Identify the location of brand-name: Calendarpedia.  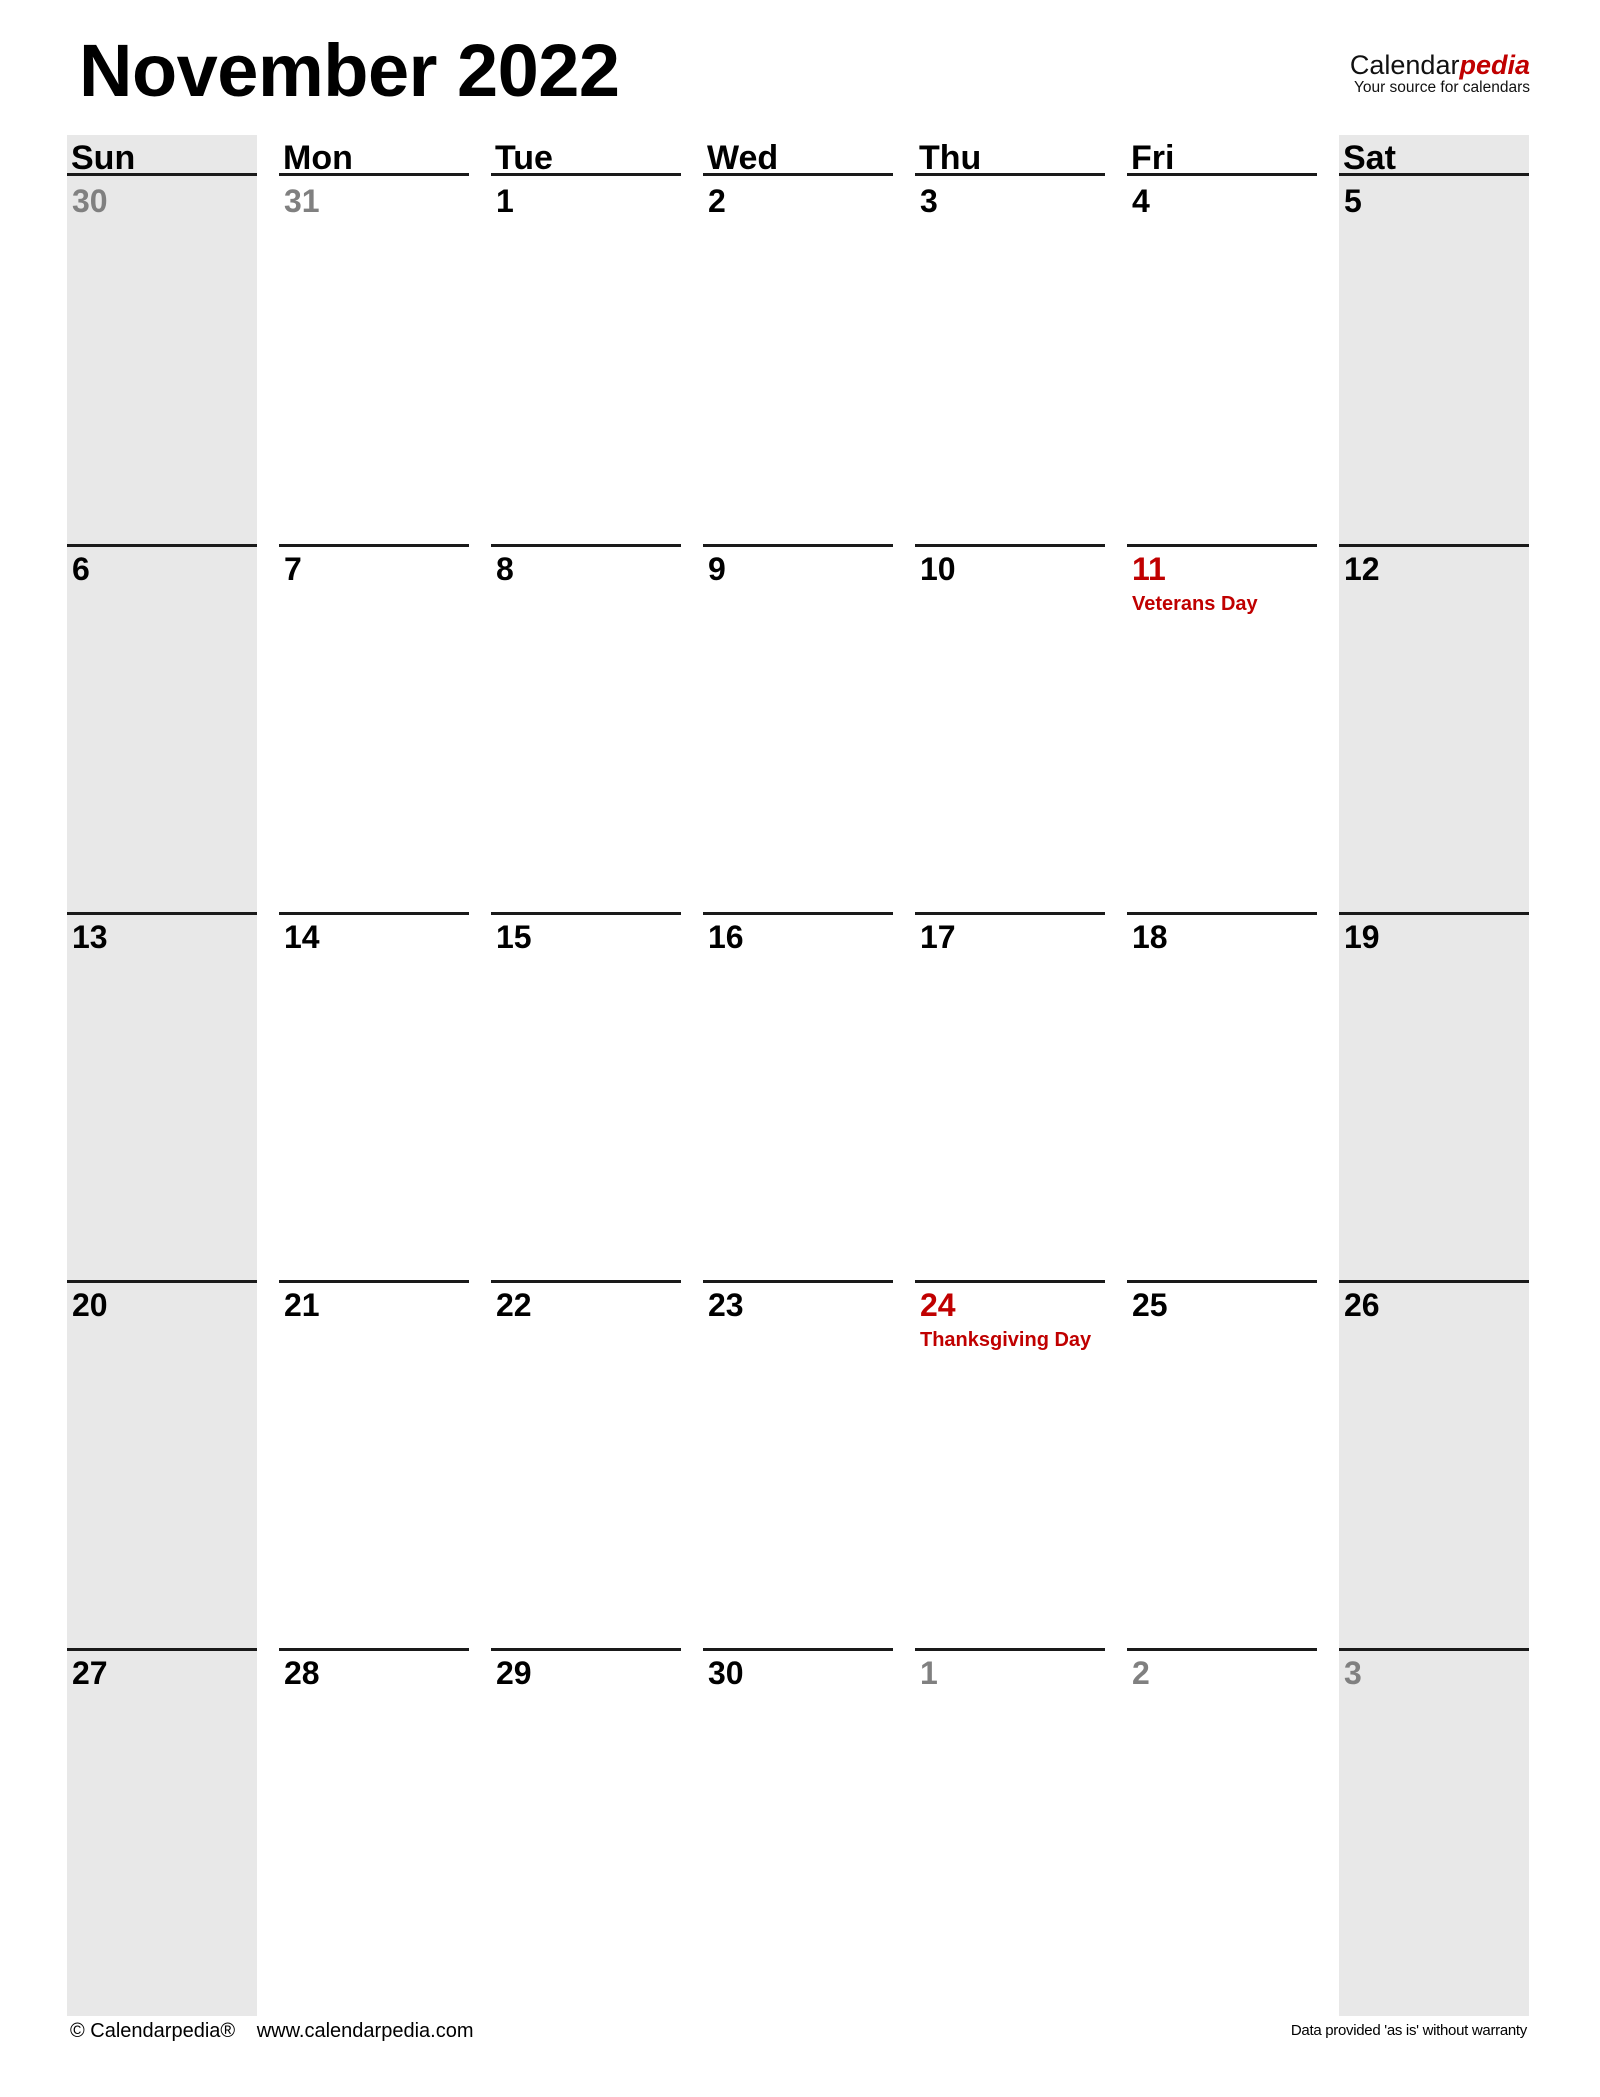
(1440, 65).